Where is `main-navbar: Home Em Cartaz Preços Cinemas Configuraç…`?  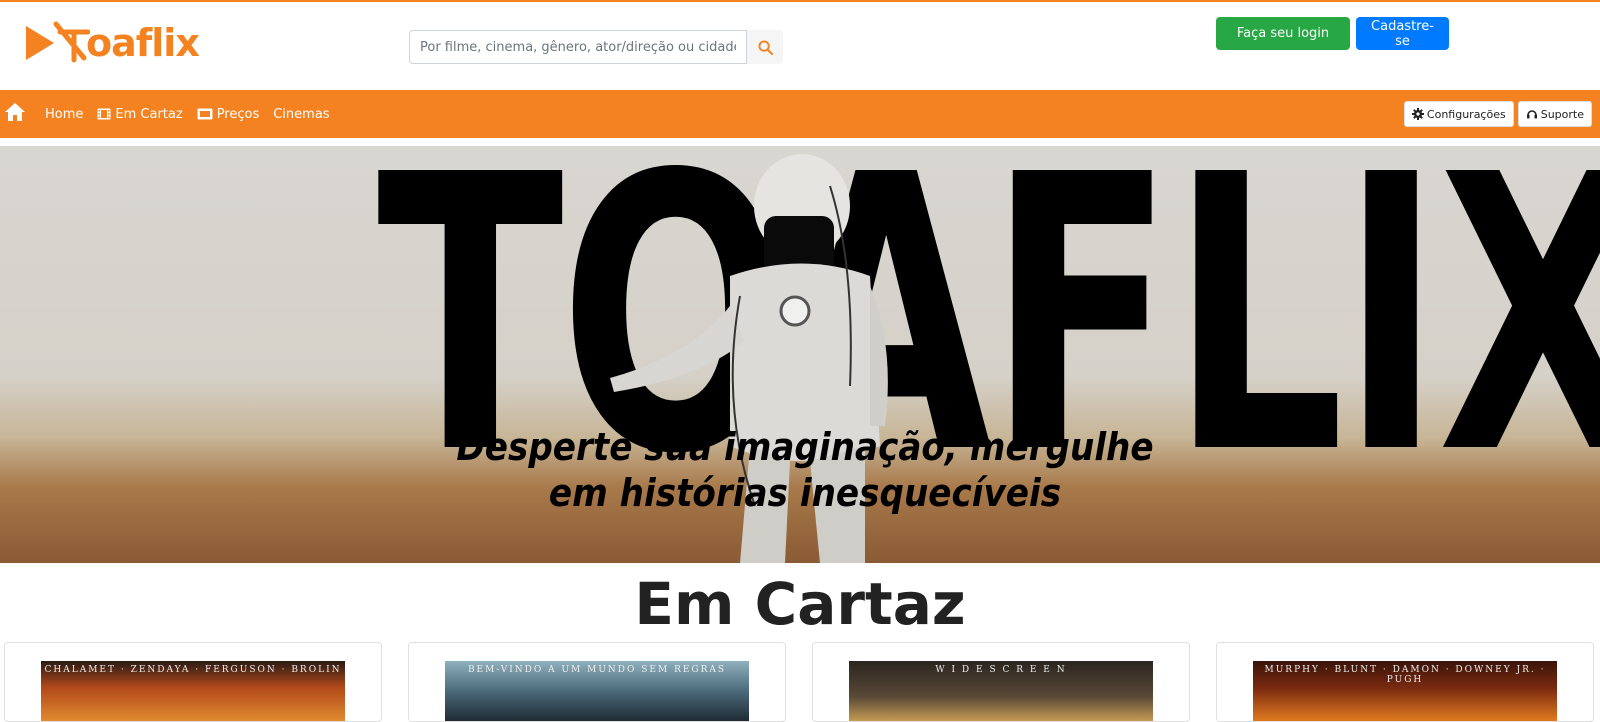
main-navbar: Home Em Cartaz Preços Cinemas Configuraç… is located at coordinates (800, 114).